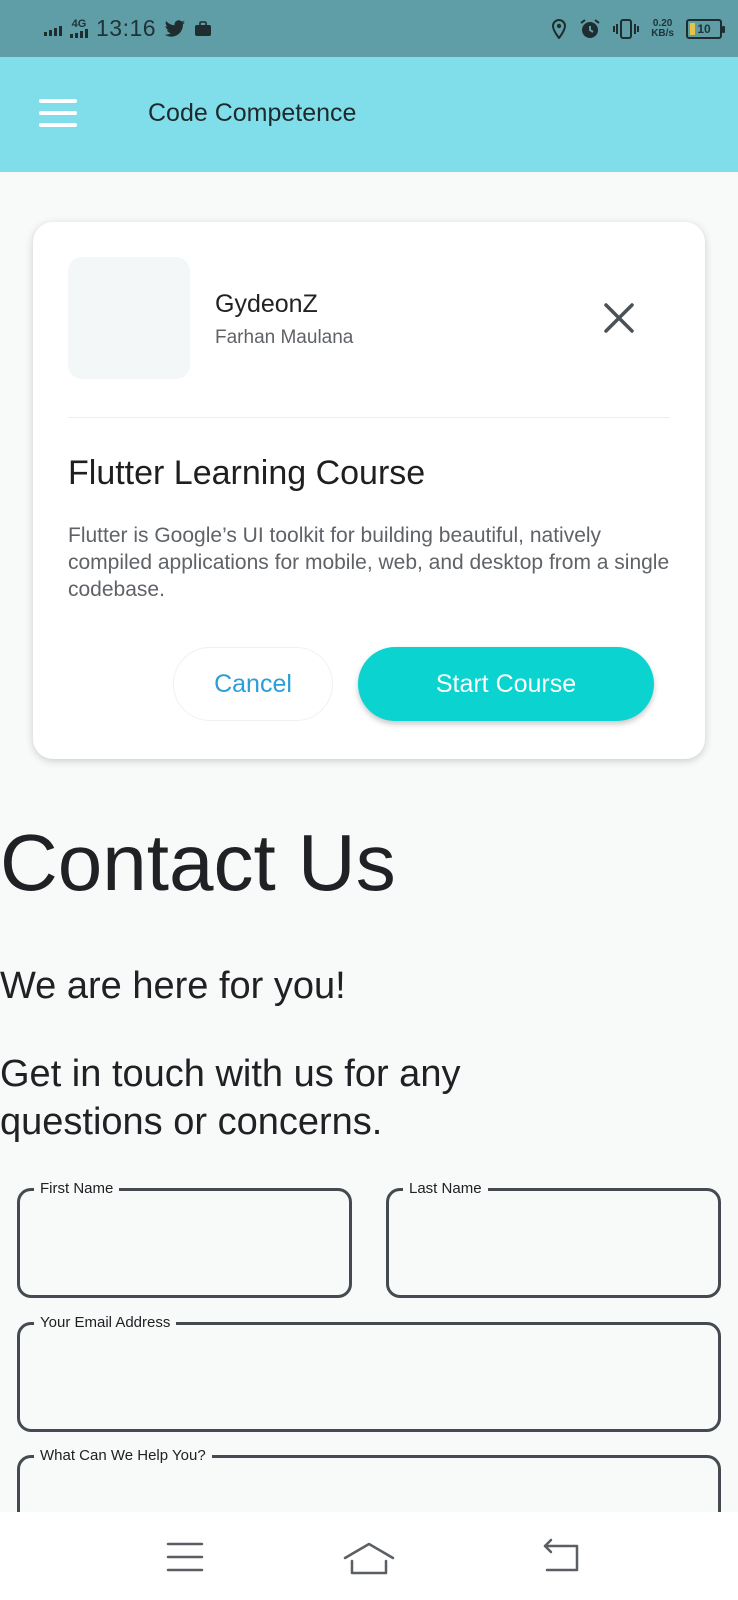 The height and width of the screenshot is (1600, 738). Describe the element at coordinates (369, 28) in the screenshot. I see `status-bar: 4G 13:16 0.20 KB/s 10` at that location.